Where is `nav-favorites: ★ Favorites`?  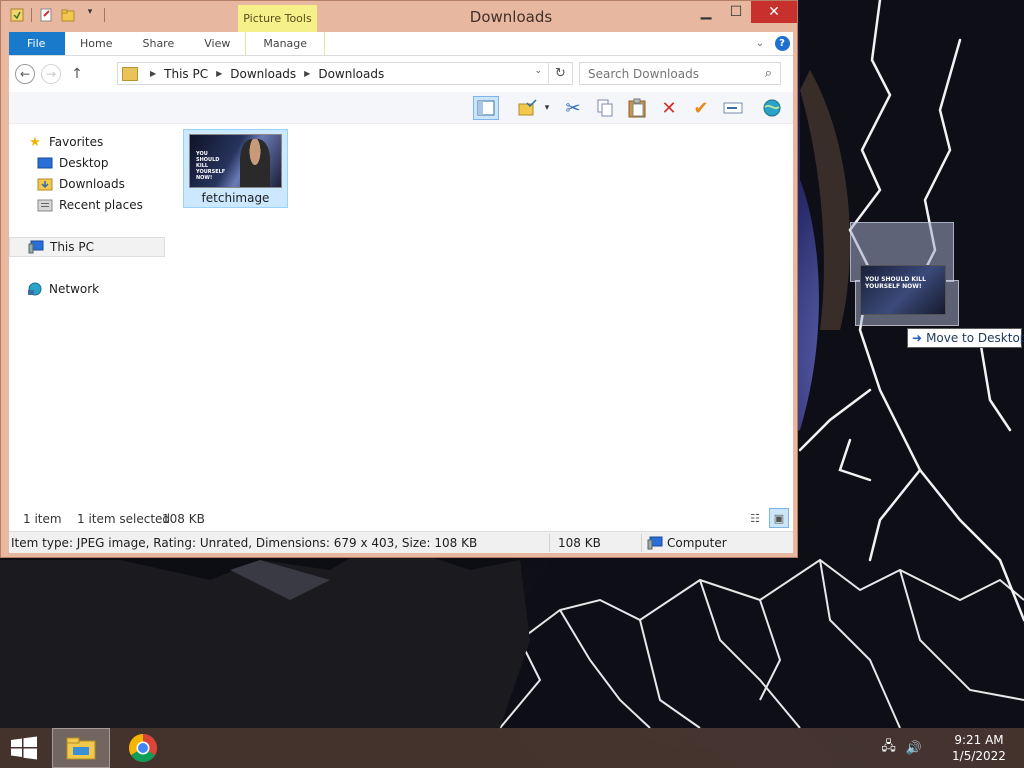 nav-favorites: ★ Favorites is located at coordinates (105, 142).